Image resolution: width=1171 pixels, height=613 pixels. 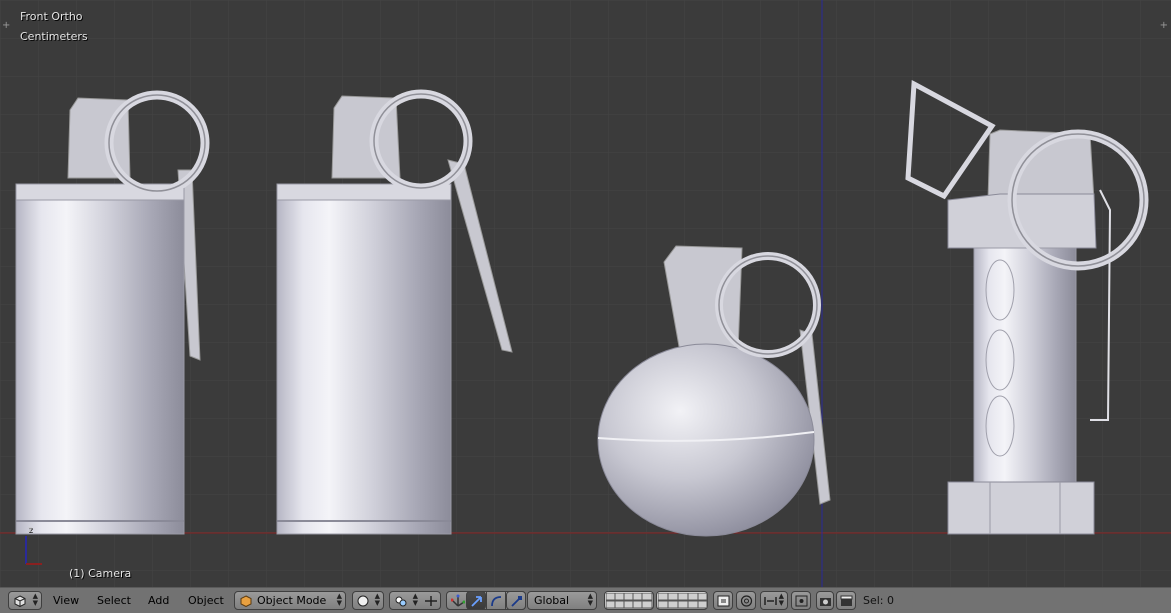 I want to click on snap-target-icon, so click(x=801, y=601).